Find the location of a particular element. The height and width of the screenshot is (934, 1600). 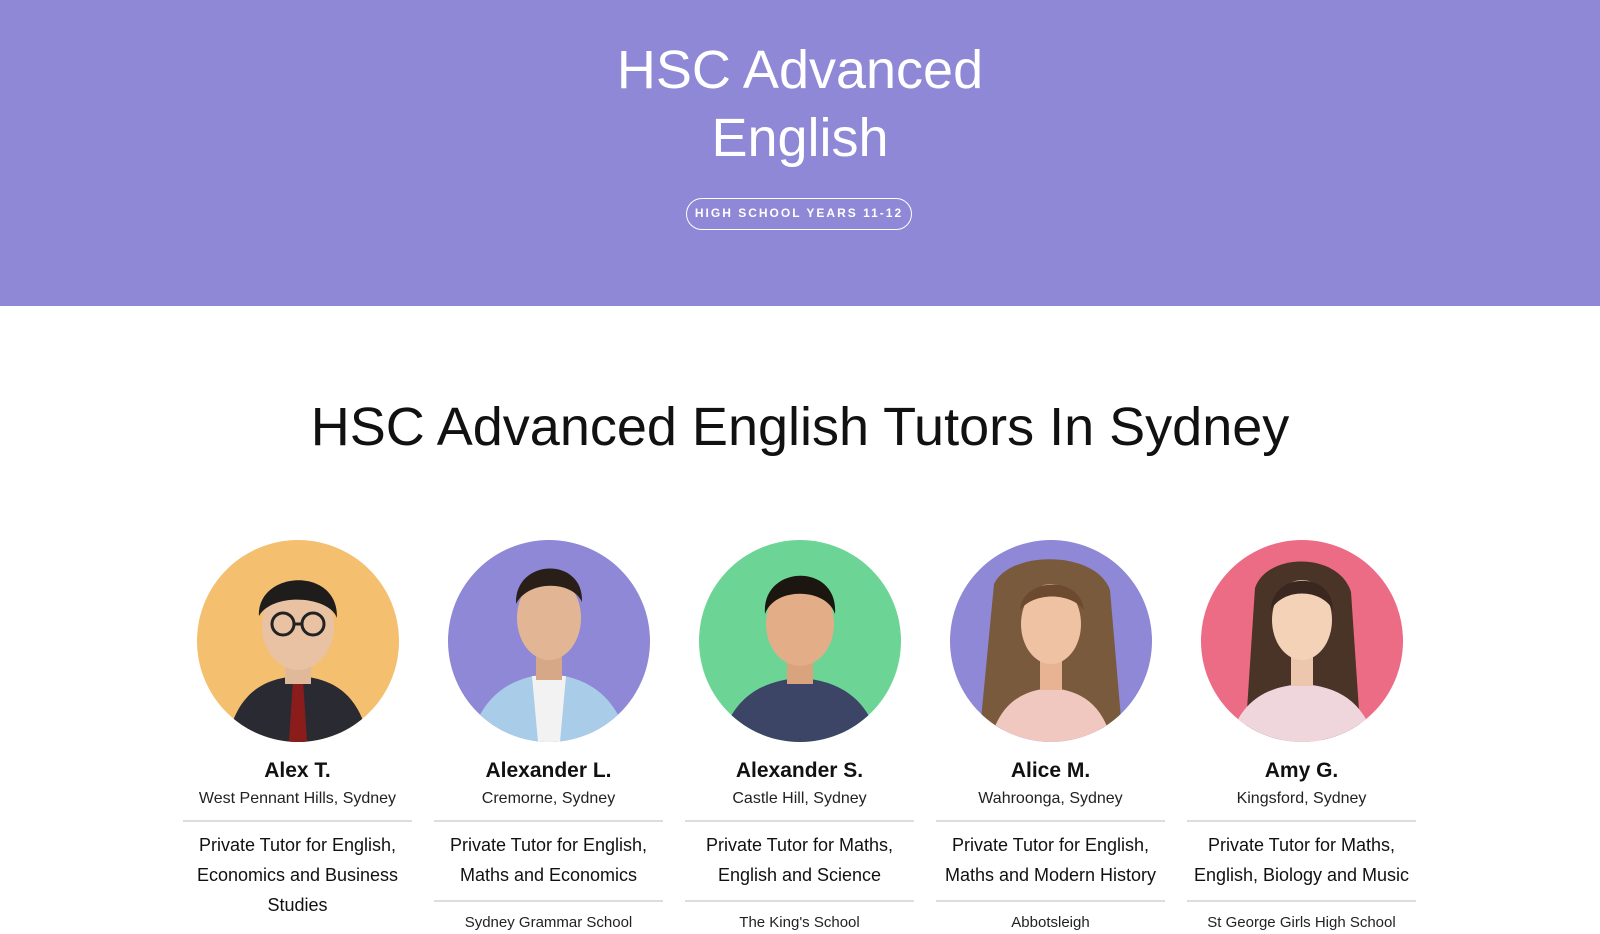

tutor-name: Alexander S. is located at coordinates (799, 771).